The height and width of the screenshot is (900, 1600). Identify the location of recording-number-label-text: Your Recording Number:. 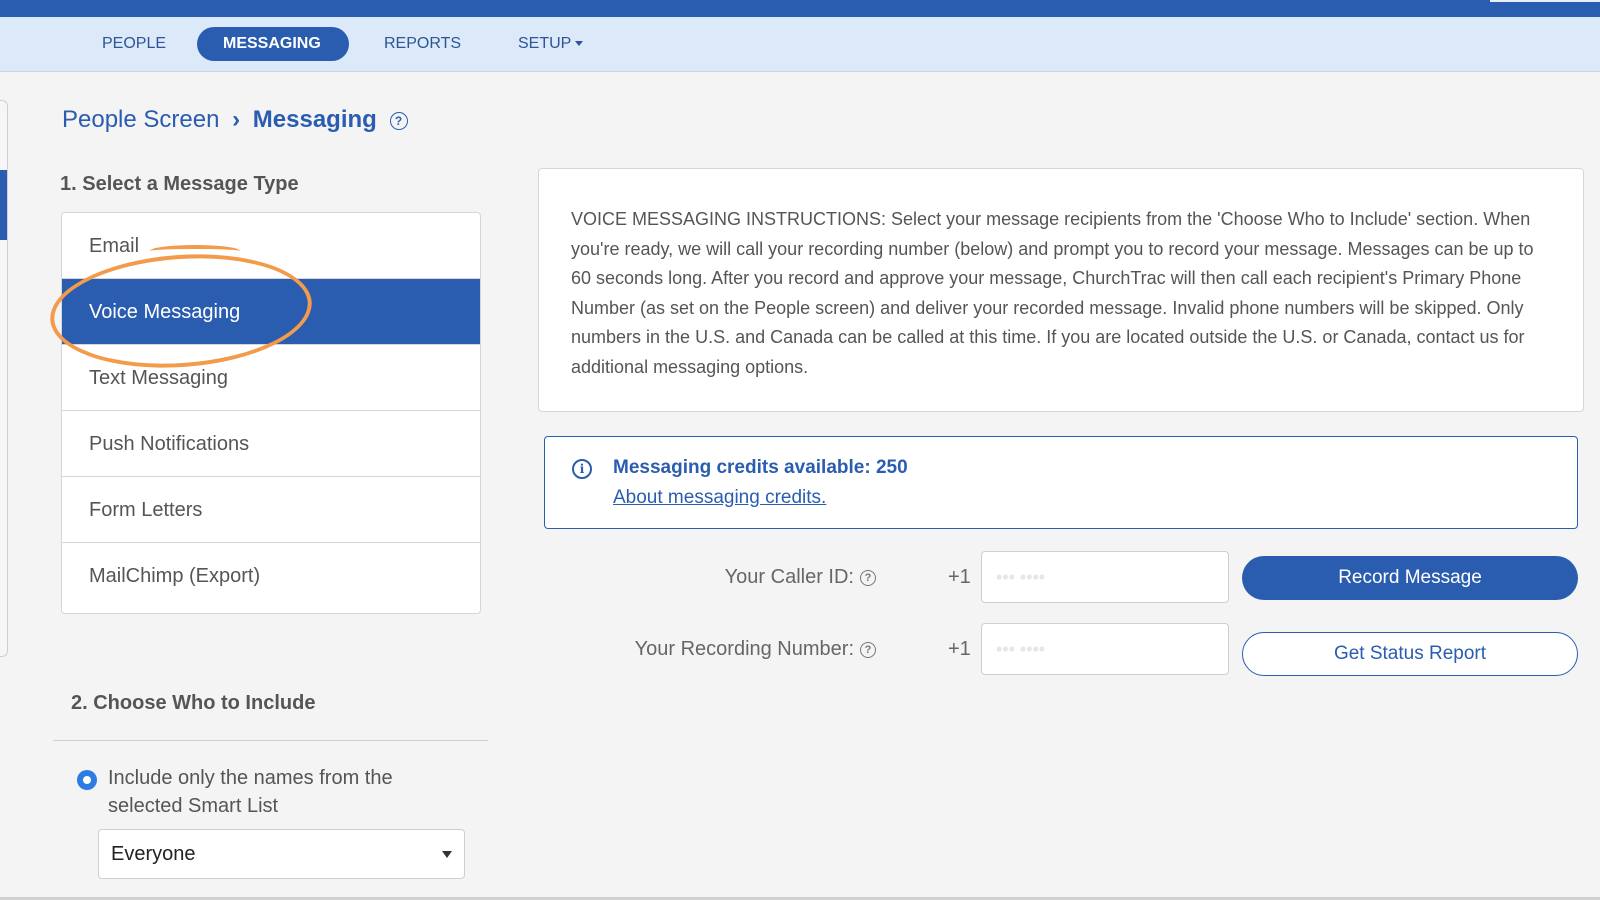
(744, 649).